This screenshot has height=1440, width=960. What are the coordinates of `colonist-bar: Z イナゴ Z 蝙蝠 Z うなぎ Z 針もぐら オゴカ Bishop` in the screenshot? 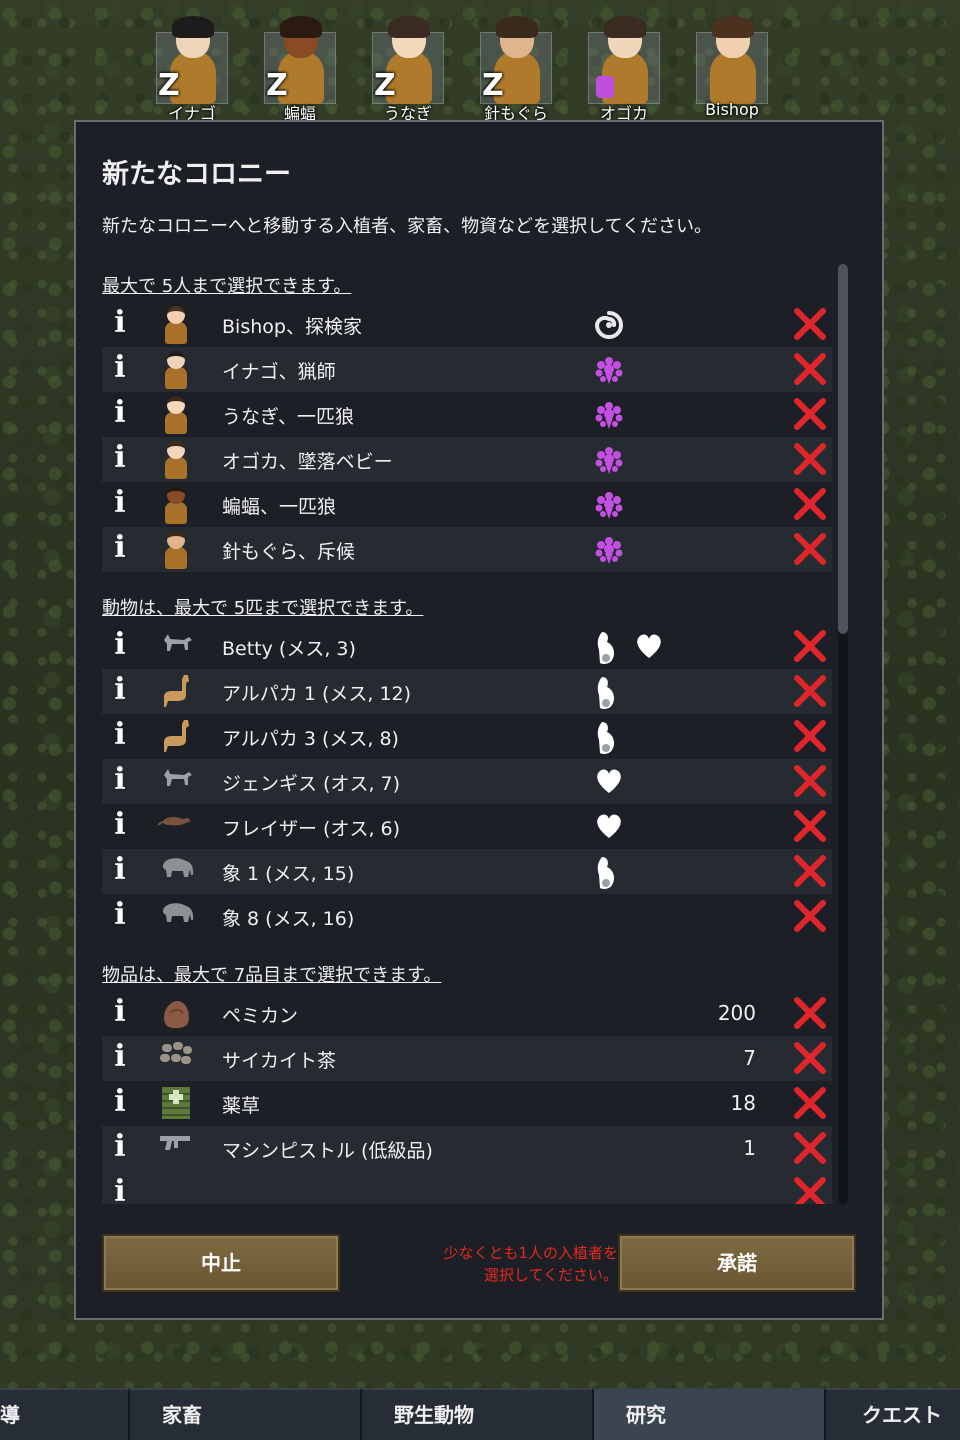 It's located at (466, 69).